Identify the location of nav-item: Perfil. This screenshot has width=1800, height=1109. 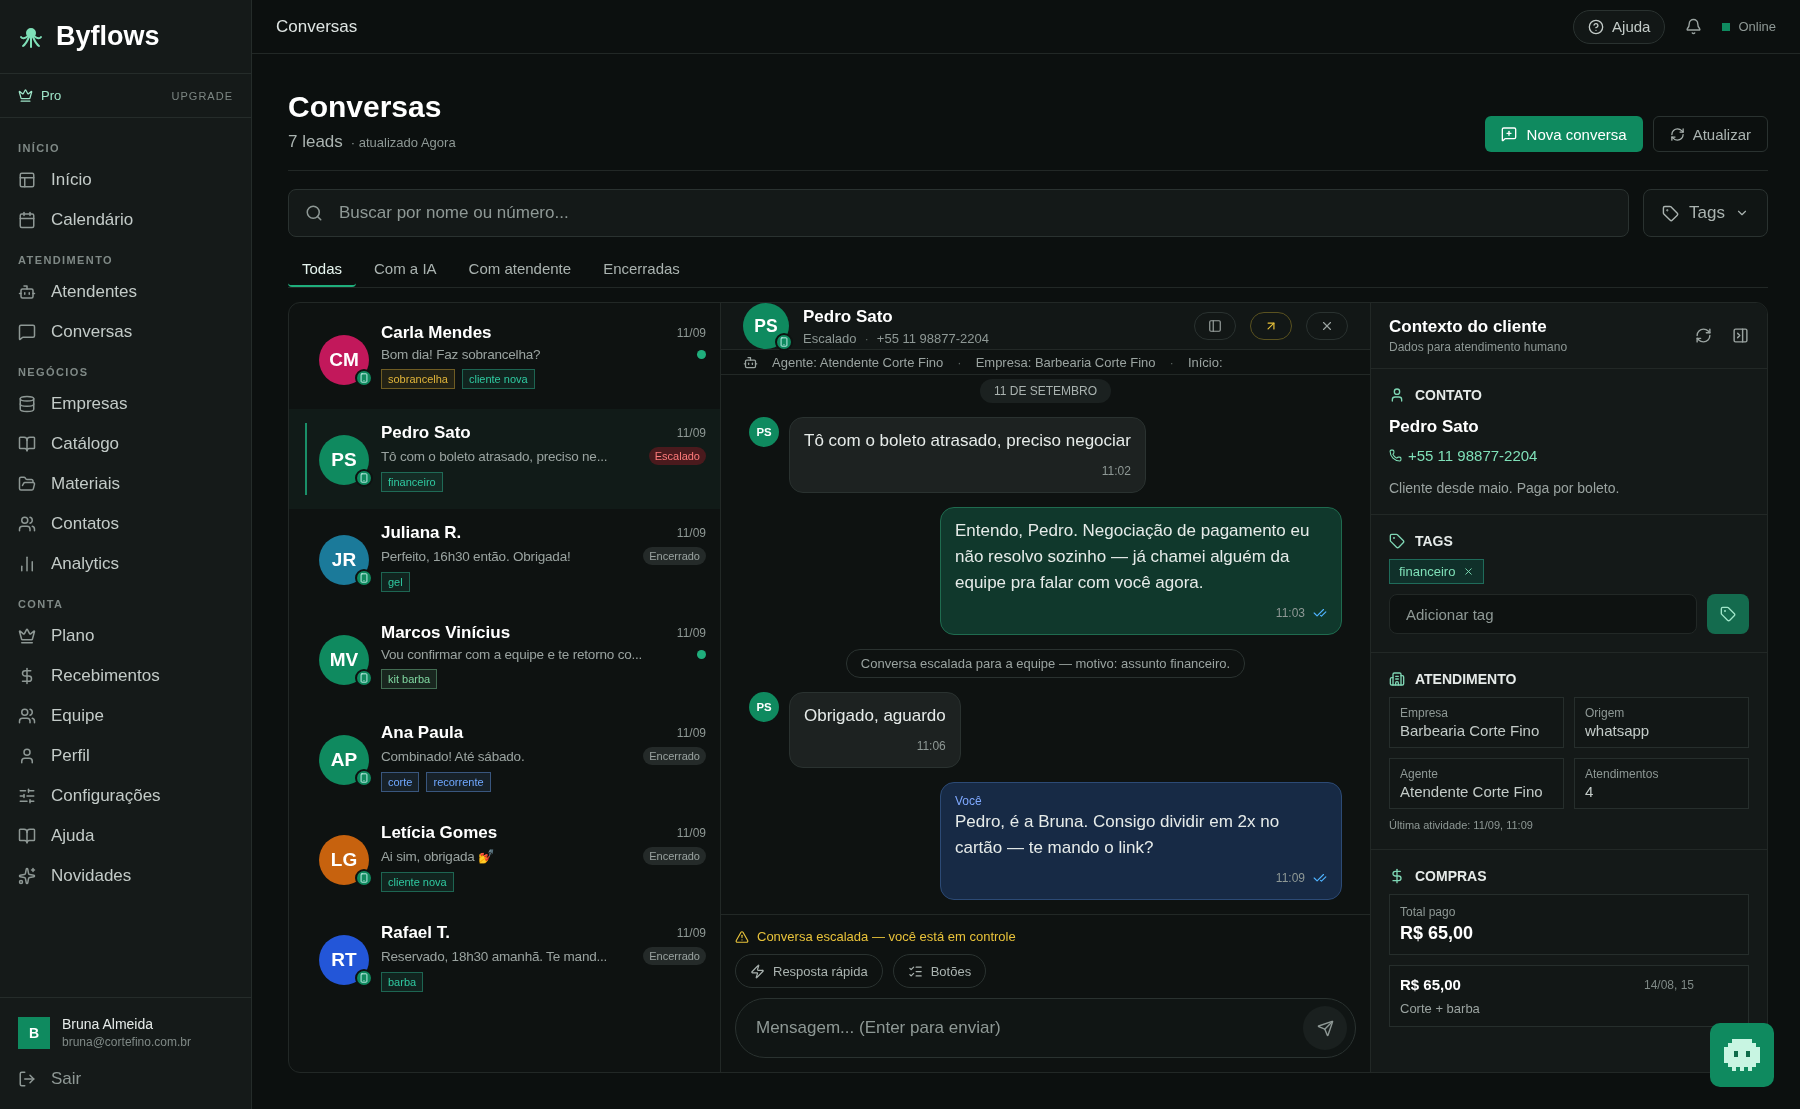
(125, 756).